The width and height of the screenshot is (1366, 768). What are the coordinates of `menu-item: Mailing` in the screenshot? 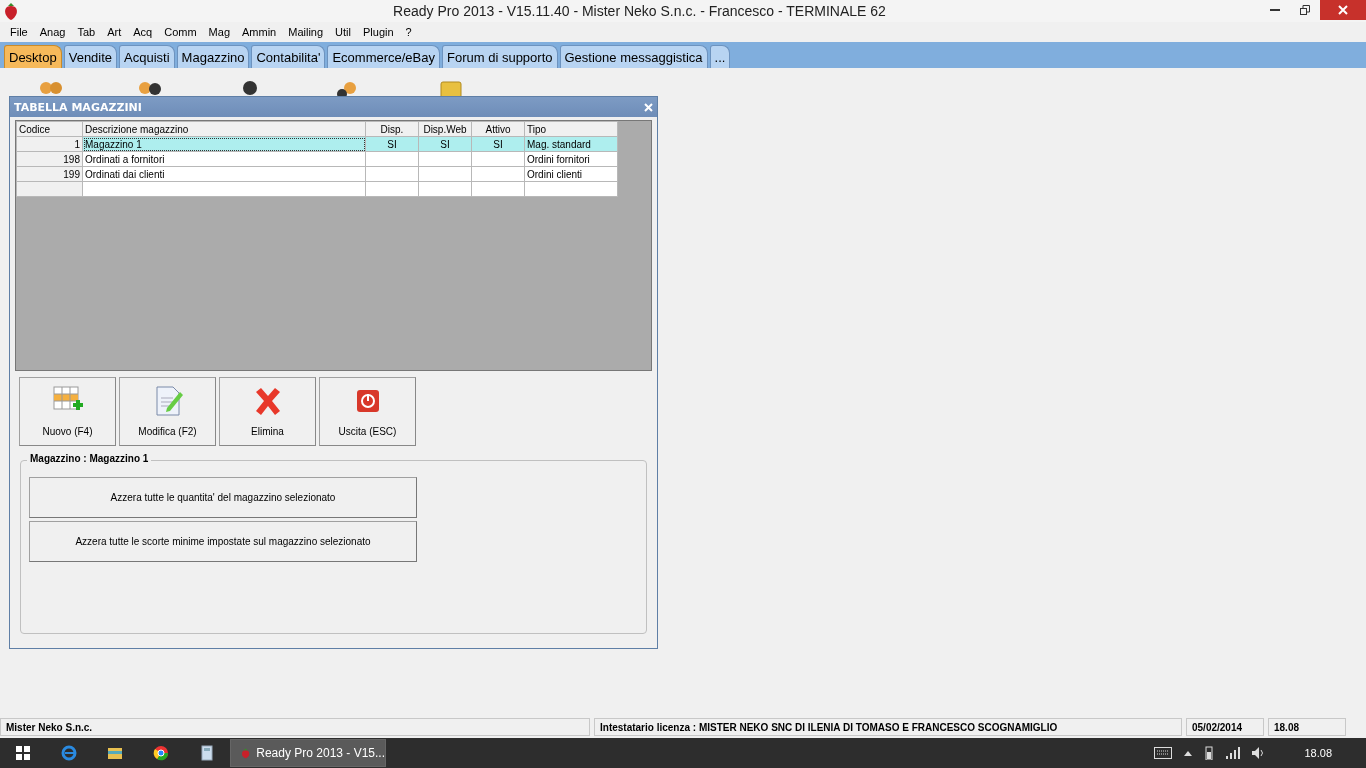 It's located at (306, 32).